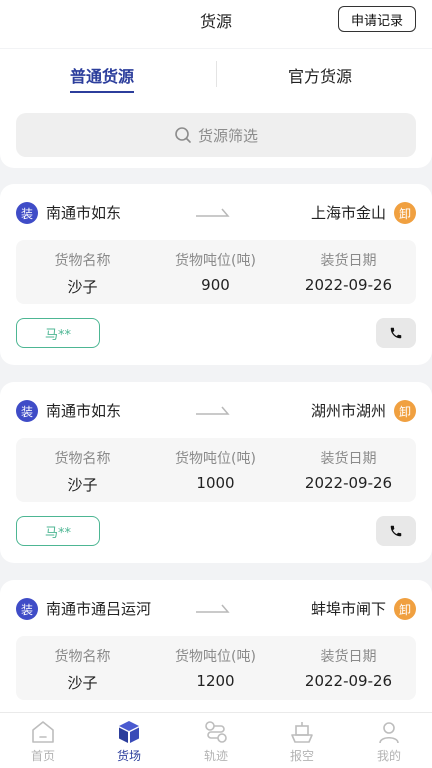 The image size is (432, 768). Describe the element at coordinates (215, 483) in the screenshot. I see `tonnage-value: 1000` at that location.